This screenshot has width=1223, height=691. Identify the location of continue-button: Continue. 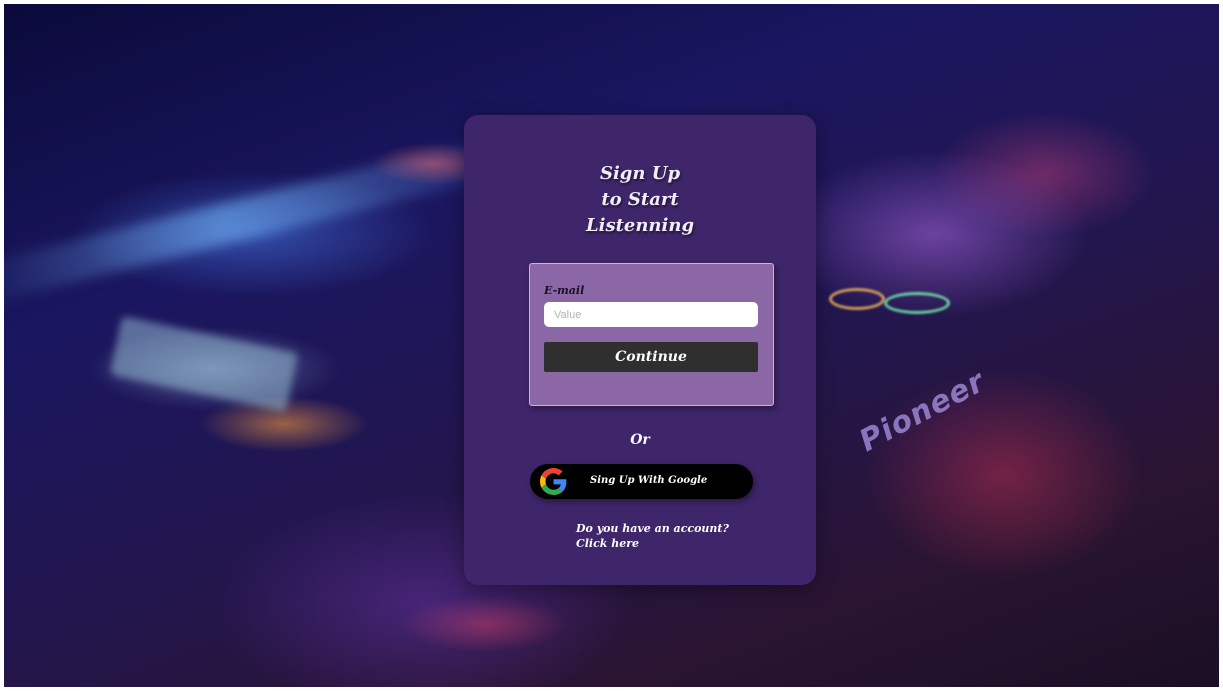
(651, 357).